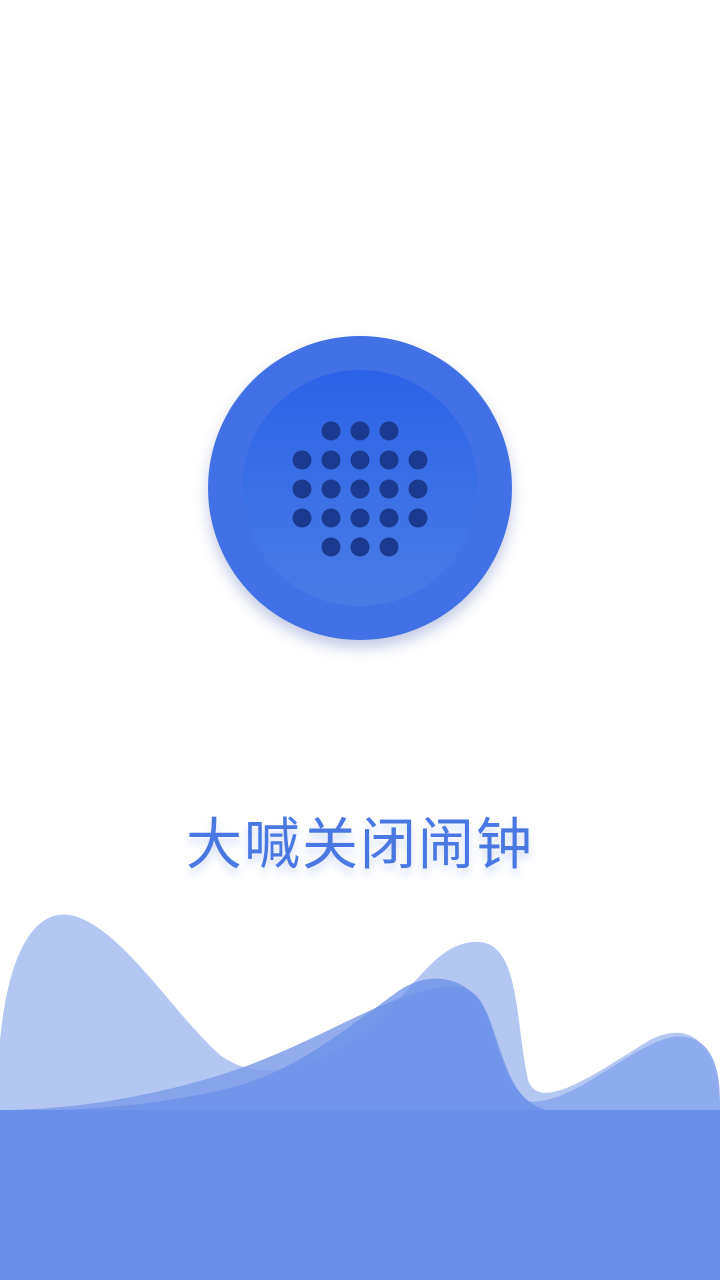 This screenshot has height=1280, width=720. What do you see at coordinates (360, 1195) in the screenshot?
I see `wave-floor` at bounding box center [360, 1195].